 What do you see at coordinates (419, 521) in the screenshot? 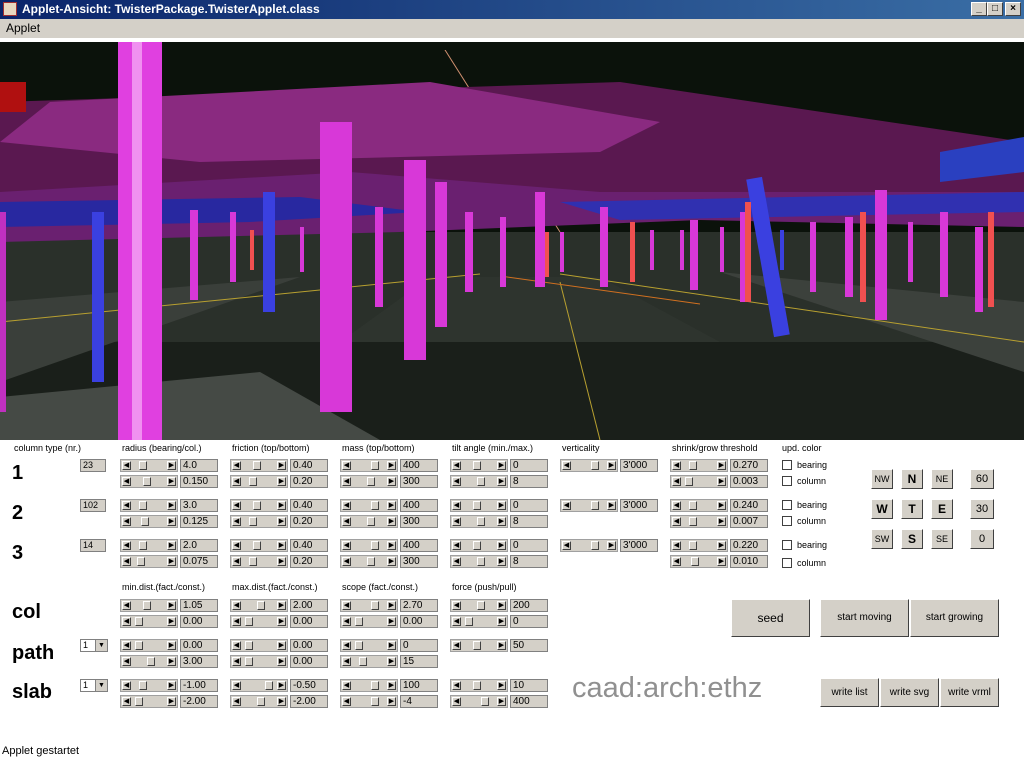
I see `mass-bottom-value-2: 300` at bounding box center [419, 521].